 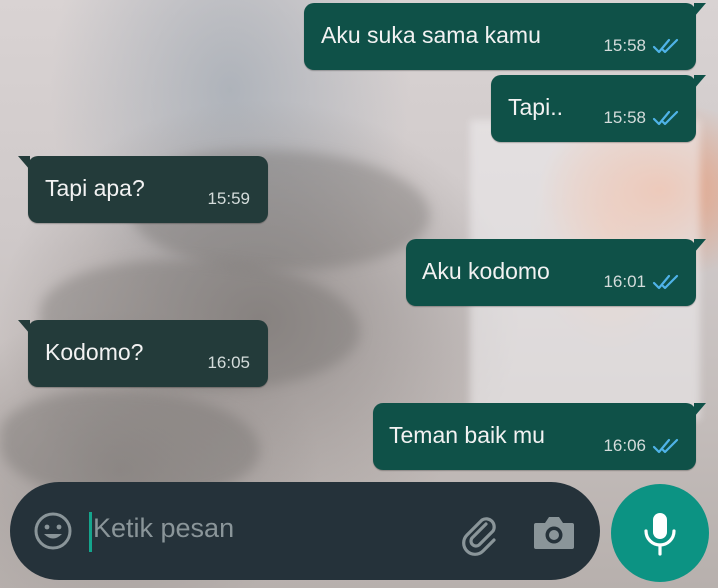 I want to click on message-time: 15:59, so click(x=228, y=198).